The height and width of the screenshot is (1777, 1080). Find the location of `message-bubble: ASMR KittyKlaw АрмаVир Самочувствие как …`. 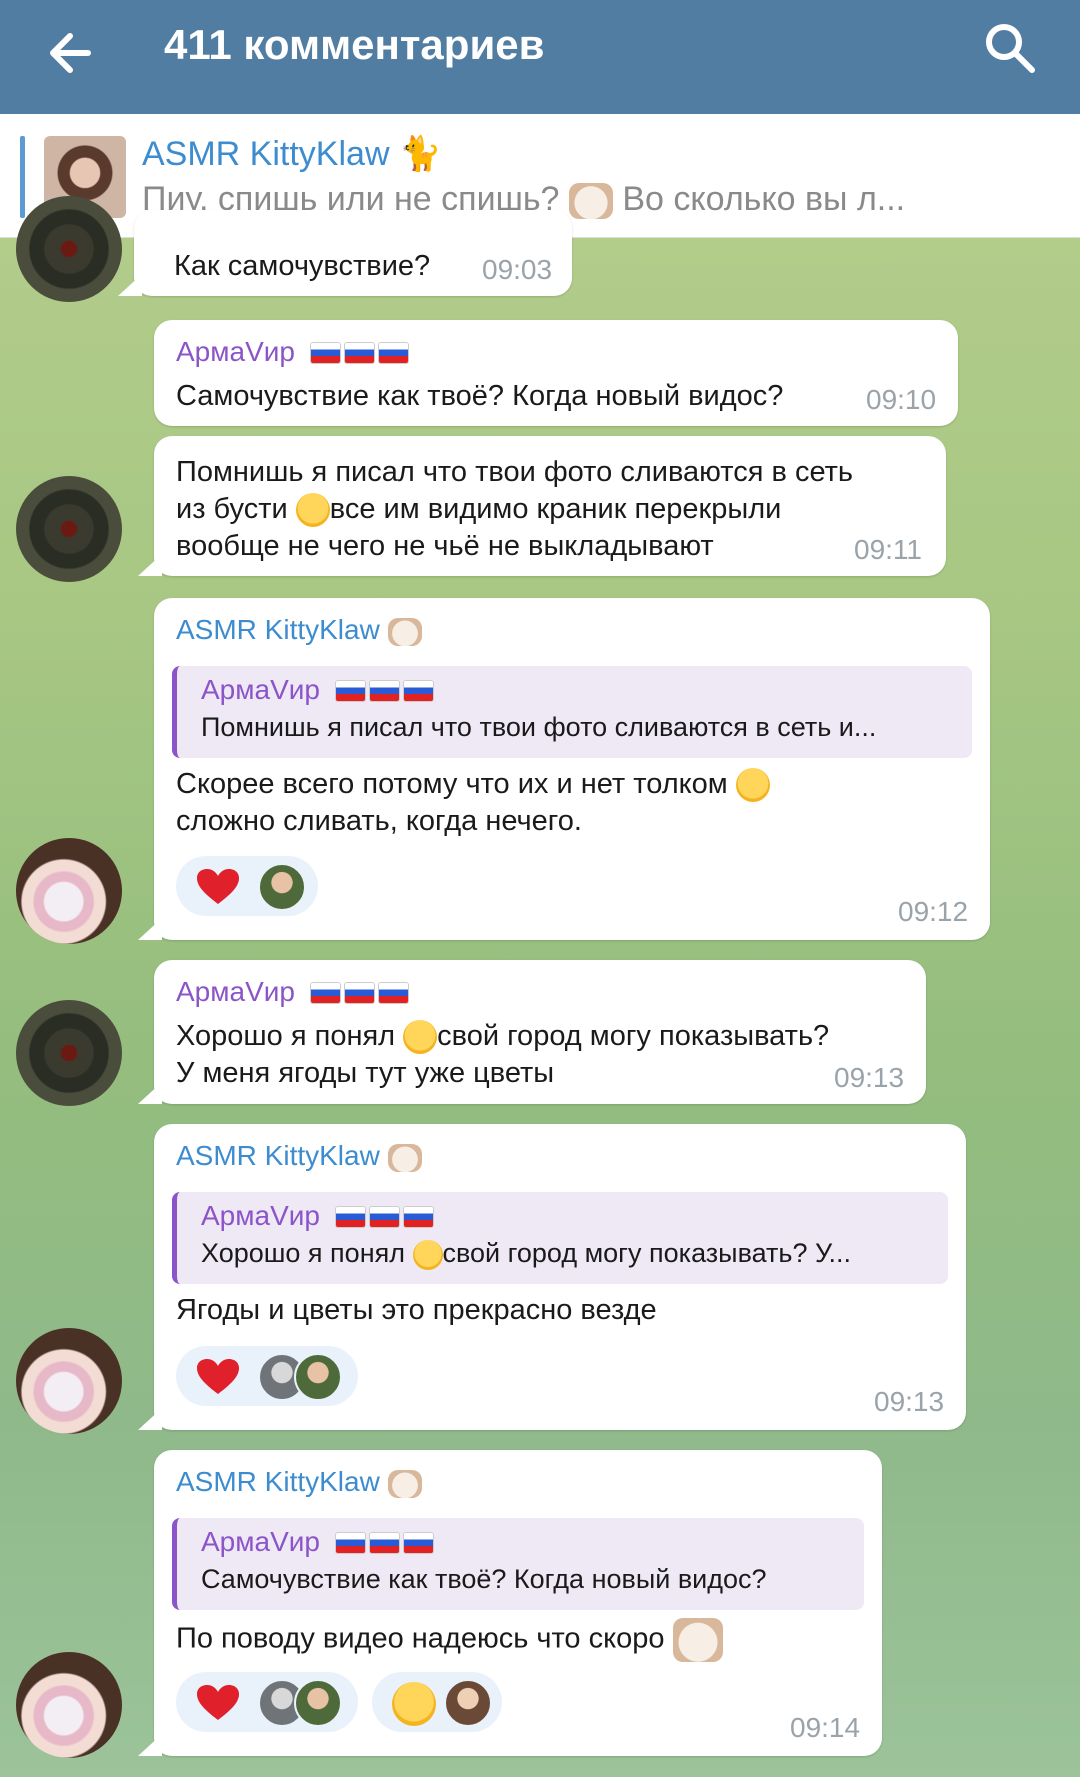

message-bubble: ASMR KittyKlaw АрмаVир Самочувствие как … is located at coordinates (518, 1603).